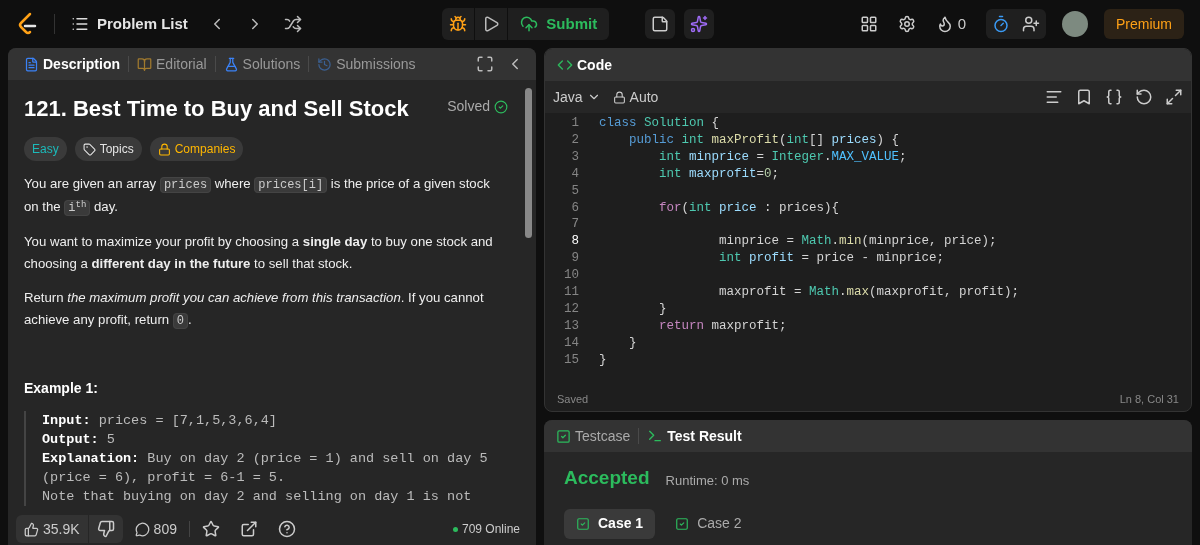  What do you see at coordinates (142, 529) in the screenshot?
I see `comment-icon` at bounding box center [142, 529].